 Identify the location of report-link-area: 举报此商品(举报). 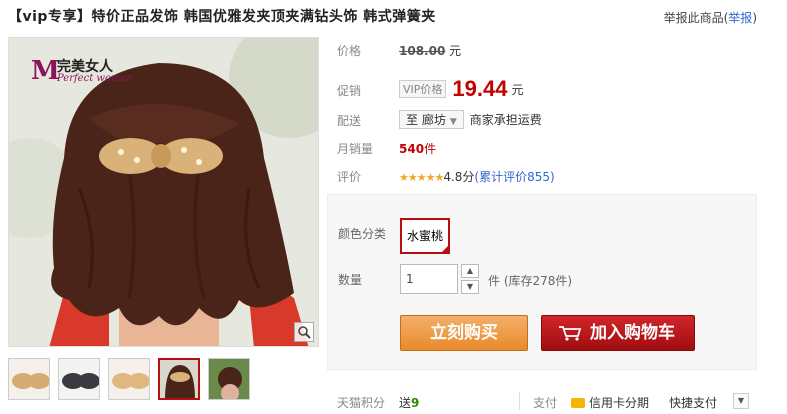
(710, 17).